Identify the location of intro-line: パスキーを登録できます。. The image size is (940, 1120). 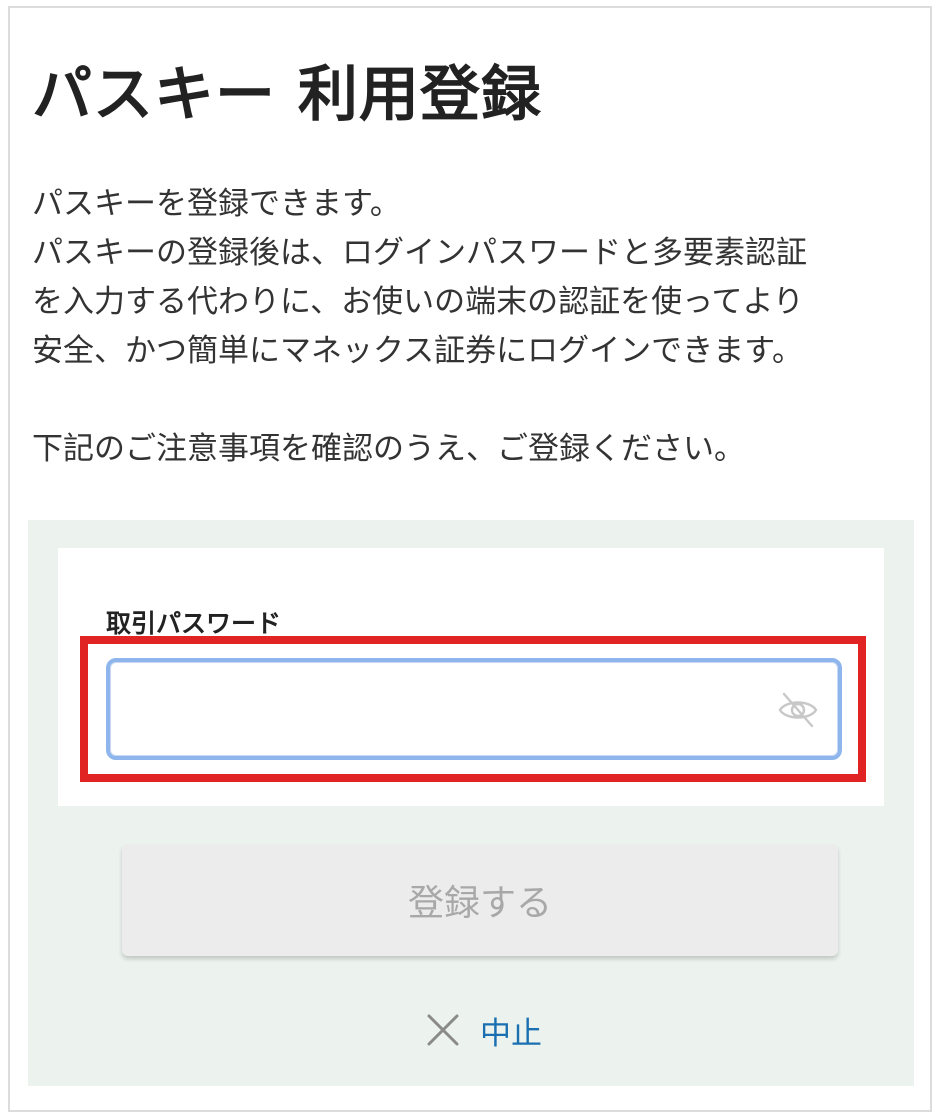
(216, 204).